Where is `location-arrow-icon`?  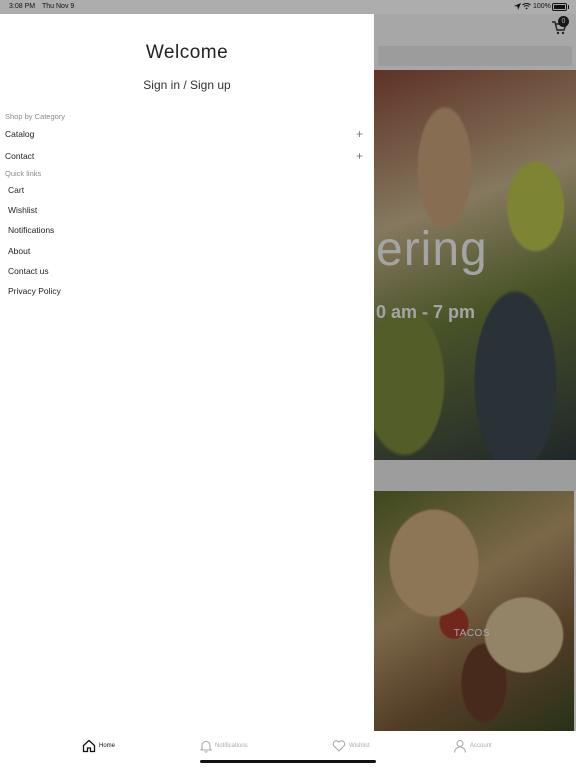
location-arrow-icon is located at coordinates (517, 6).